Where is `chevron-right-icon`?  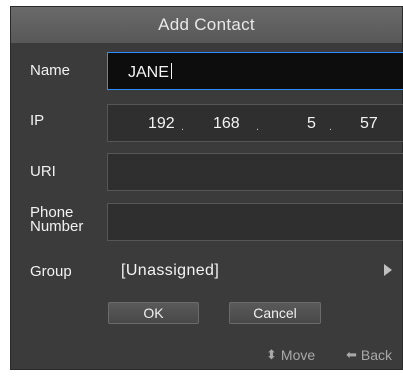 chevron-right-icon is located at coordinates (388, 270).